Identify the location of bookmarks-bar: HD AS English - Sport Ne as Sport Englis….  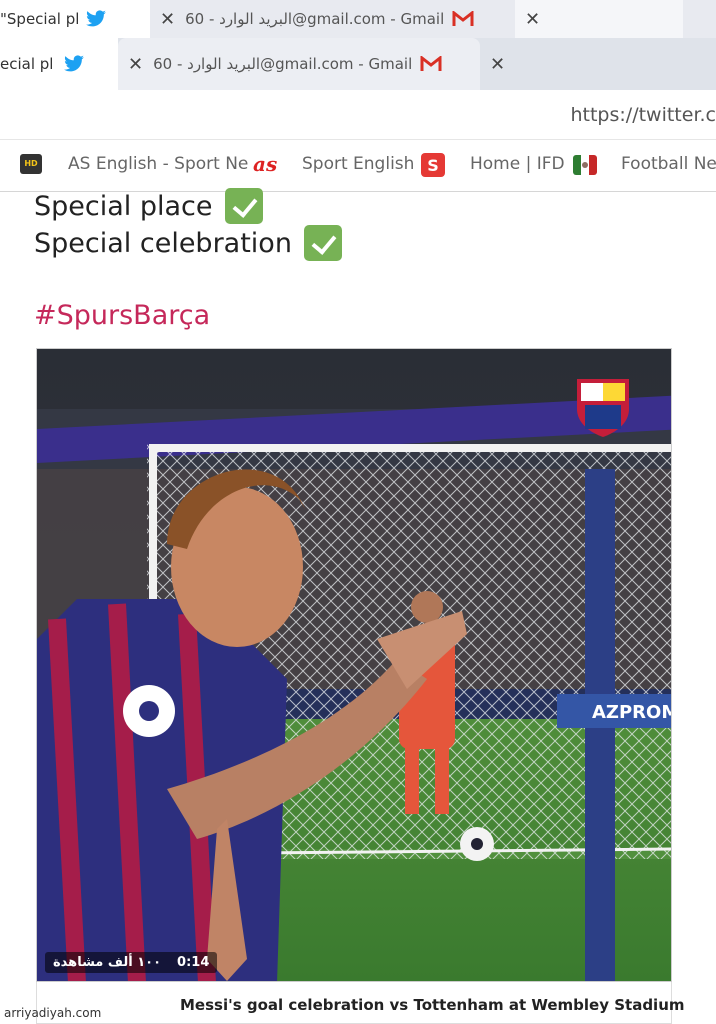
(358, 166).